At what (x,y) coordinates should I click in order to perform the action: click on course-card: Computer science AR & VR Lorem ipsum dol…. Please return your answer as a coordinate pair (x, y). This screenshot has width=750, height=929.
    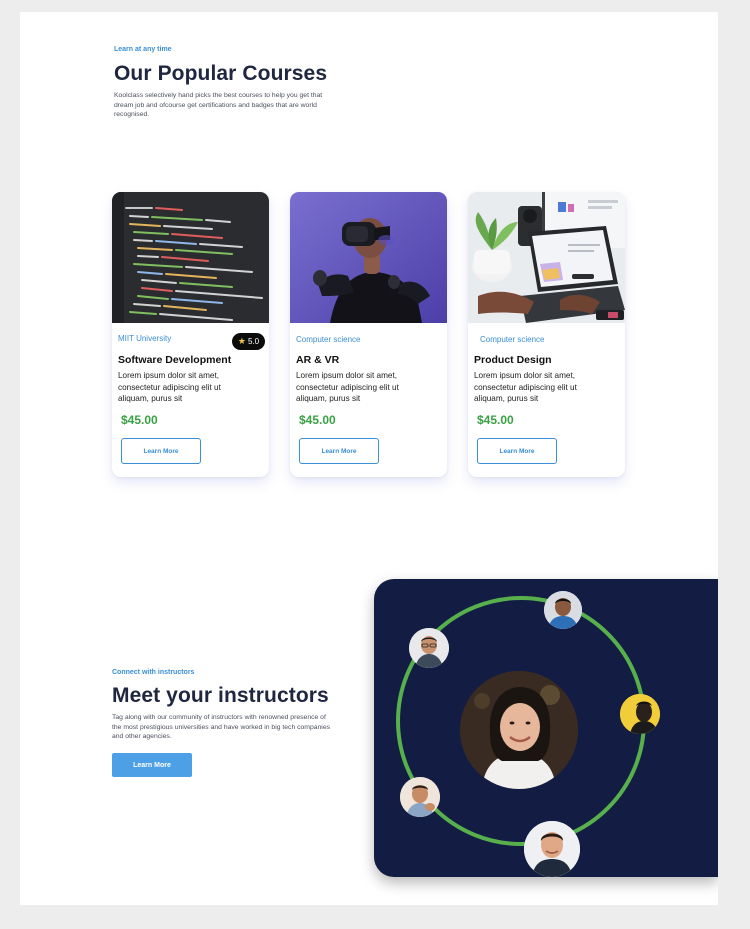
    Looking at the image, I should click on (368, 334).